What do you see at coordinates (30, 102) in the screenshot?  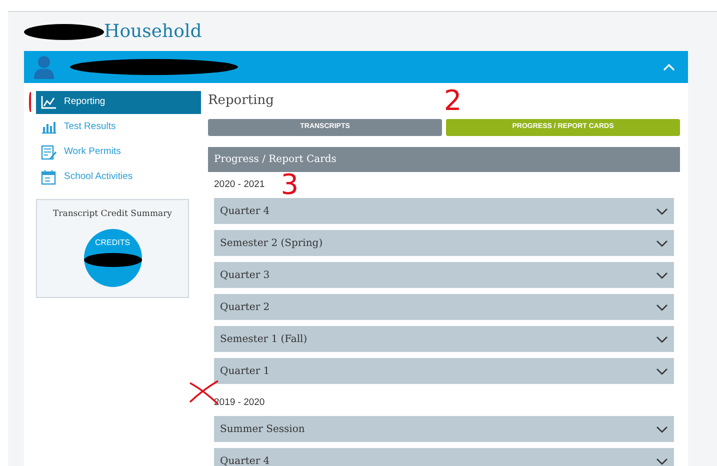 I see `annotation-stroke-drawing` at bounding box center [30, 102].